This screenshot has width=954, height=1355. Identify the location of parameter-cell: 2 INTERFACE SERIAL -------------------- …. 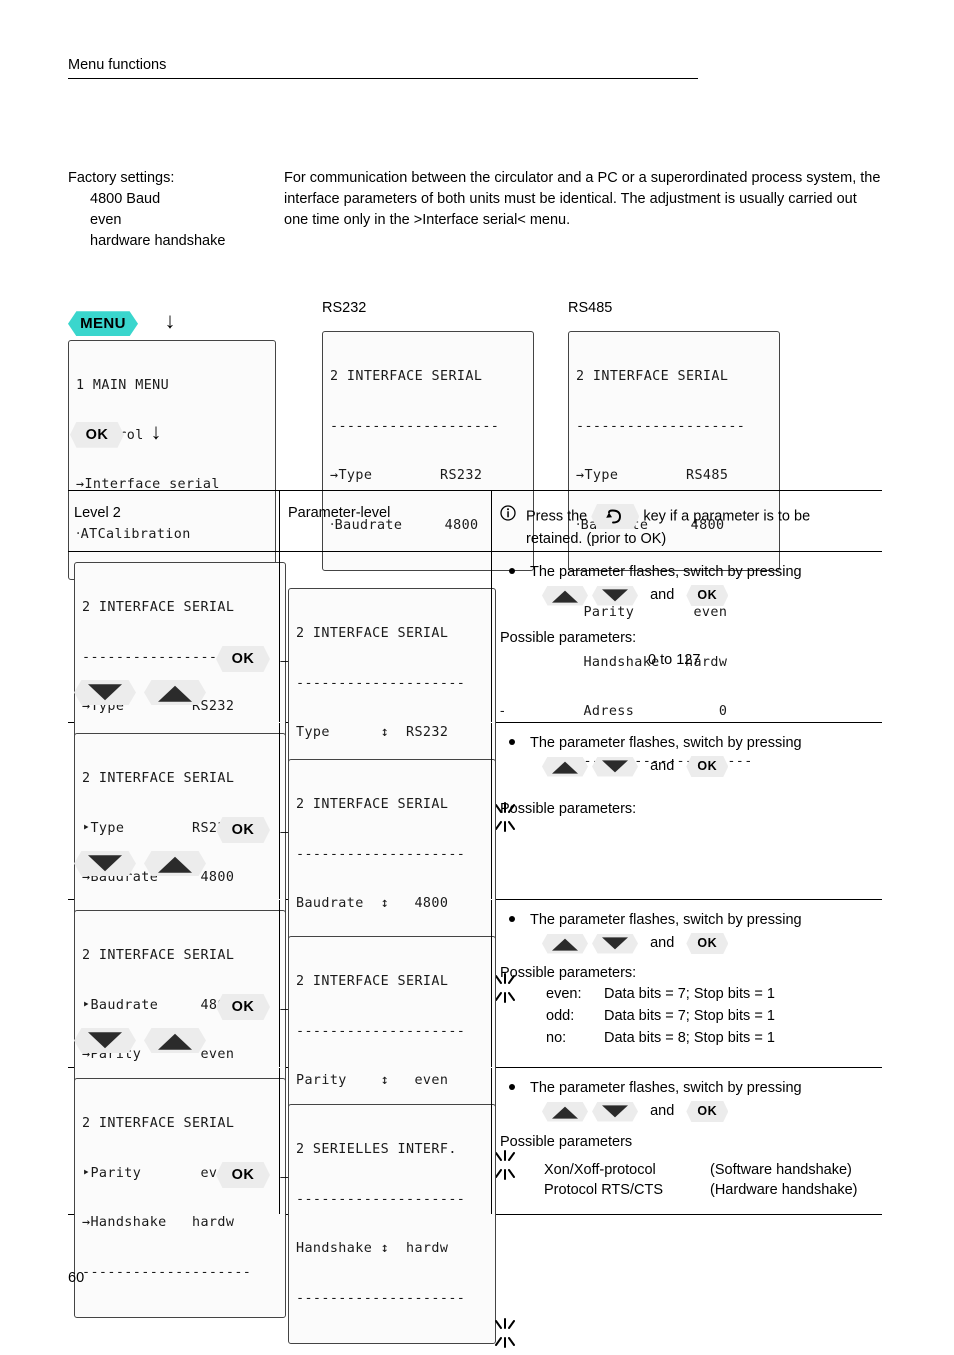
(397, 692).